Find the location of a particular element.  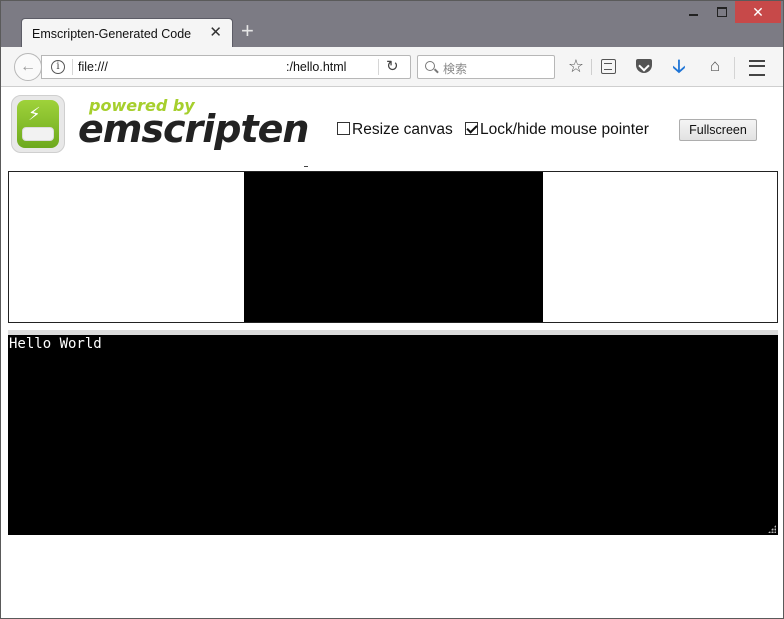

url-prefix: file:/// is located at coordinates (93, 67).